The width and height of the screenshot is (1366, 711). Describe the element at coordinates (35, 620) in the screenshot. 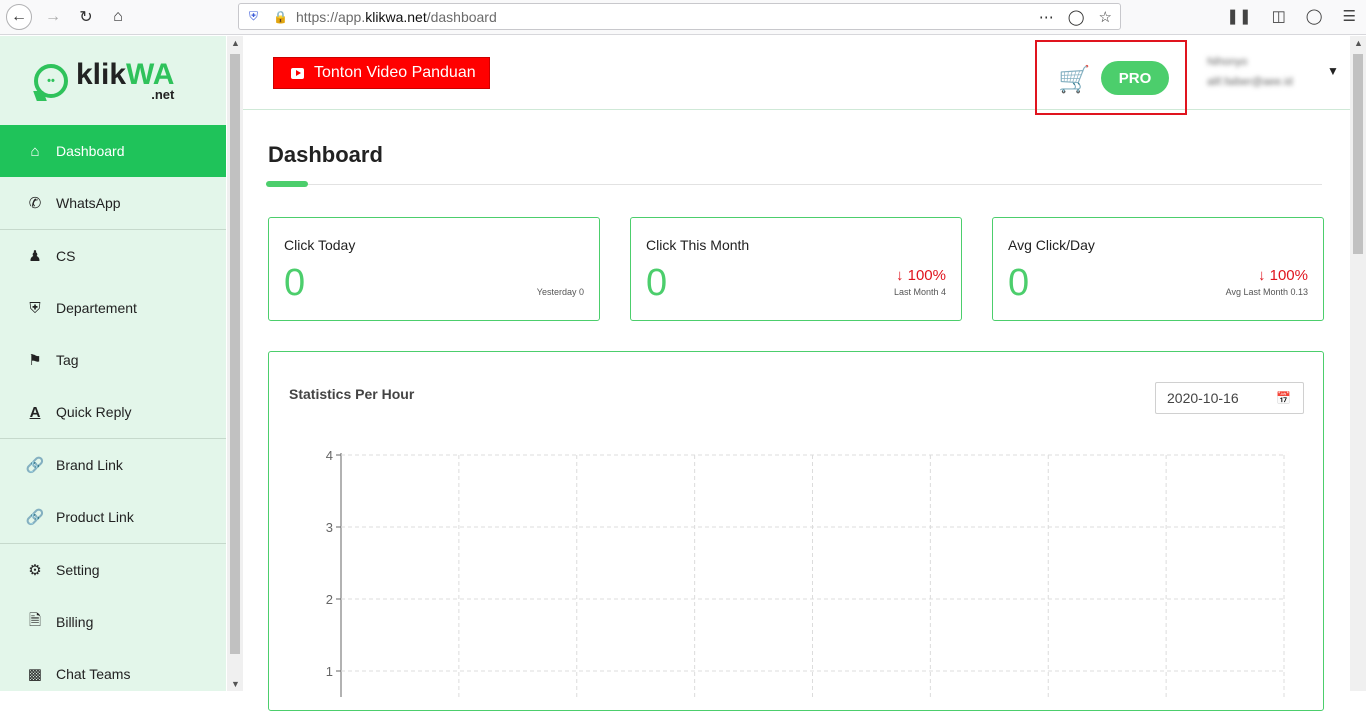

I see `document-icon: 🗎` at that location.